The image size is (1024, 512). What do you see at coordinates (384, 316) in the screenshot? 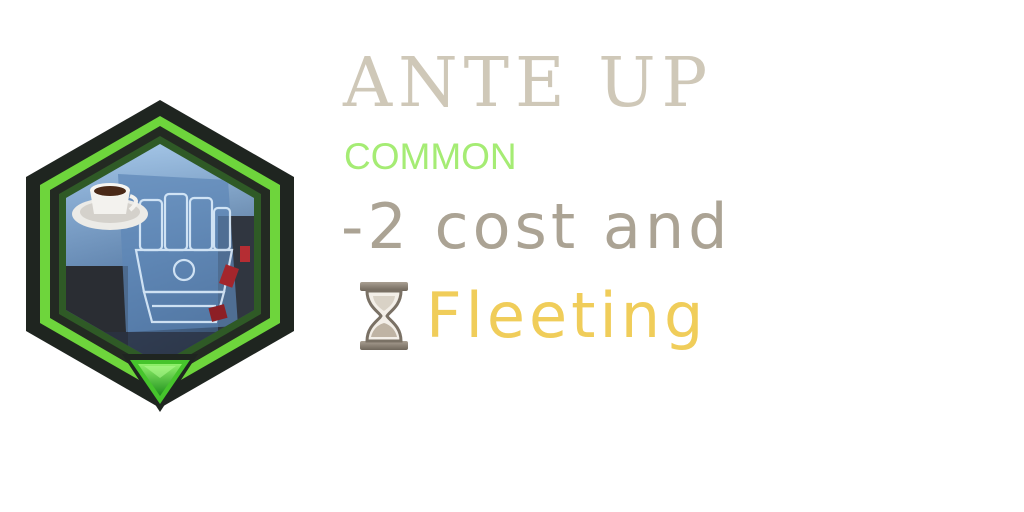
I see `hourglass-icon` at bounding box center [384, 316].